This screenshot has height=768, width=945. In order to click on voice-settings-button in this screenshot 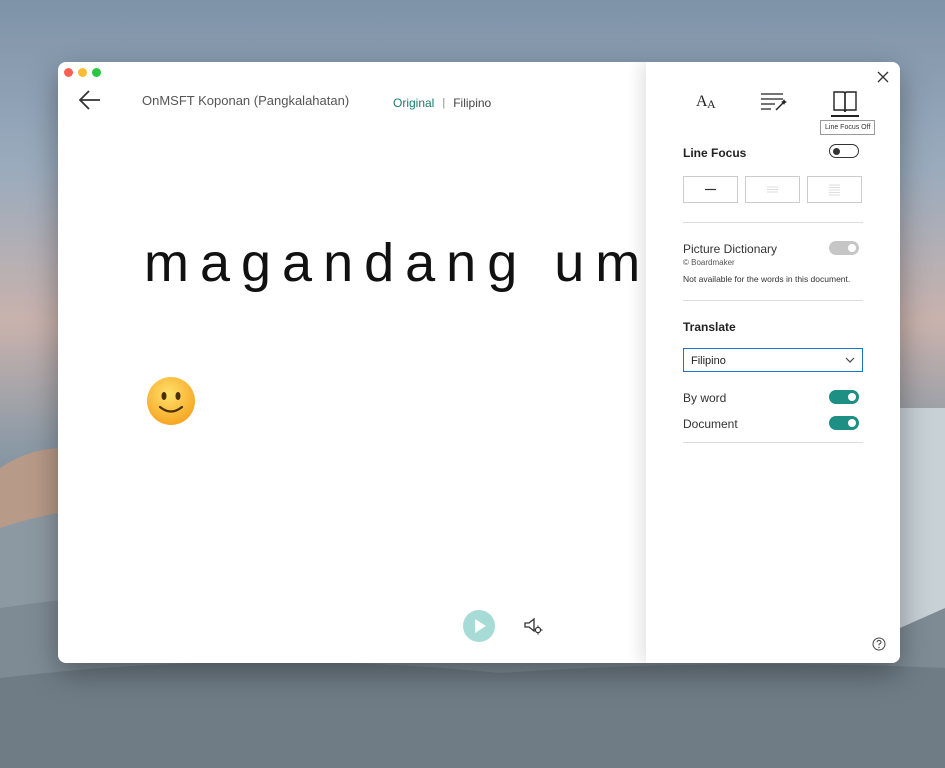, I will do `click(533, 626)`.